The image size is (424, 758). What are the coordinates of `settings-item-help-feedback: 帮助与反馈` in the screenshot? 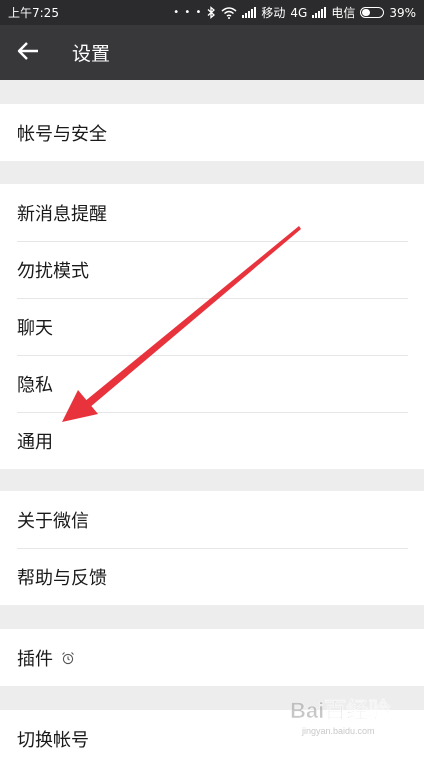 It's located at (212, 576).